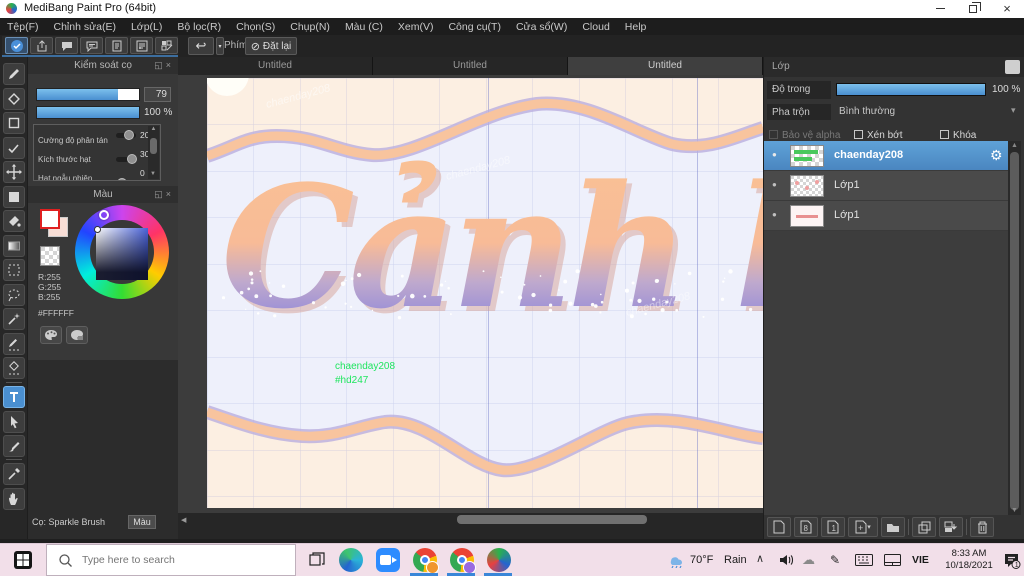  What do you see at coordinates (14, 397) in the screenshot?
I see `text-tool` at bounding box center [14, 397].